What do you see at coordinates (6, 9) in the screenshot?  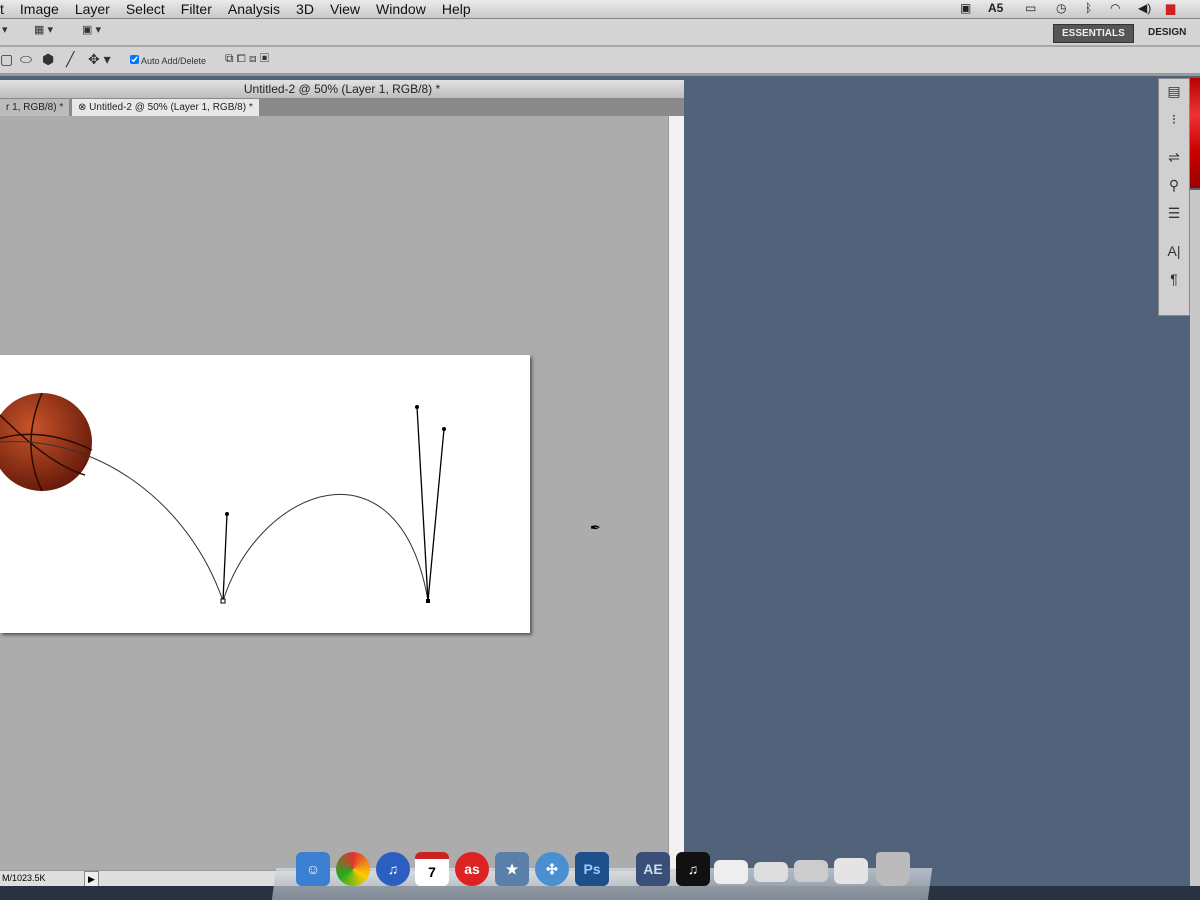 I see `menu-edit: t` at bounding box center [6, 9].